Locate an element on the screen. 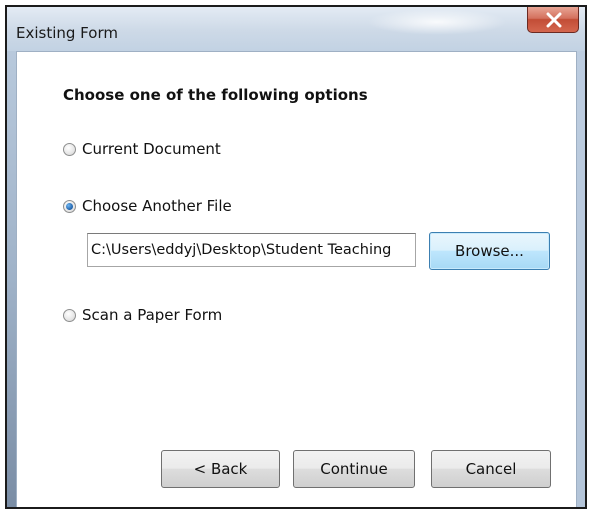  title-bar: Existing Form is located at coordinates (296, 29).